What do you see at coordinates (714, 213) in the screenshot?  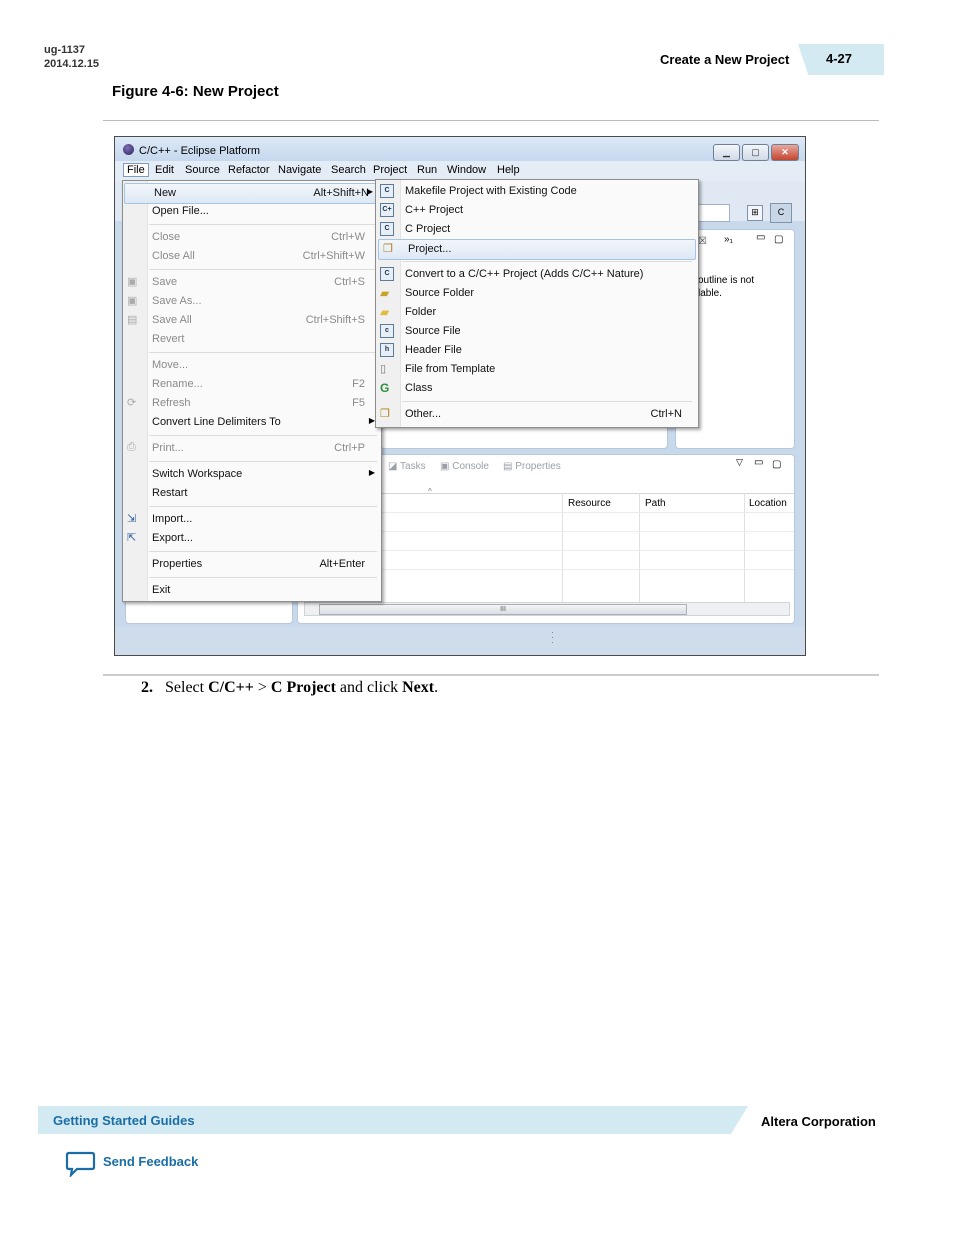 I see `quick-access-input` at bounding box center [714, 213].